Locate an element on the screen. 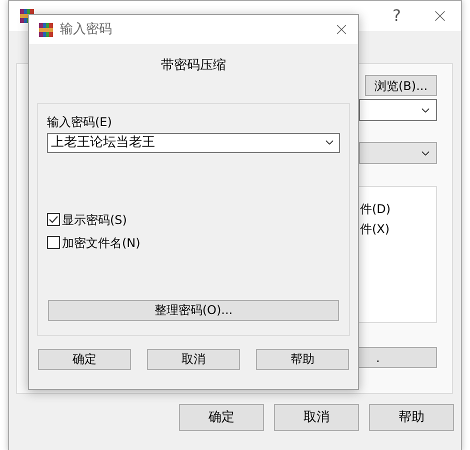 This screenshot has height=450, width=470. checkbox-label: 加密文件名(N) is located at coordinates (101, 243).